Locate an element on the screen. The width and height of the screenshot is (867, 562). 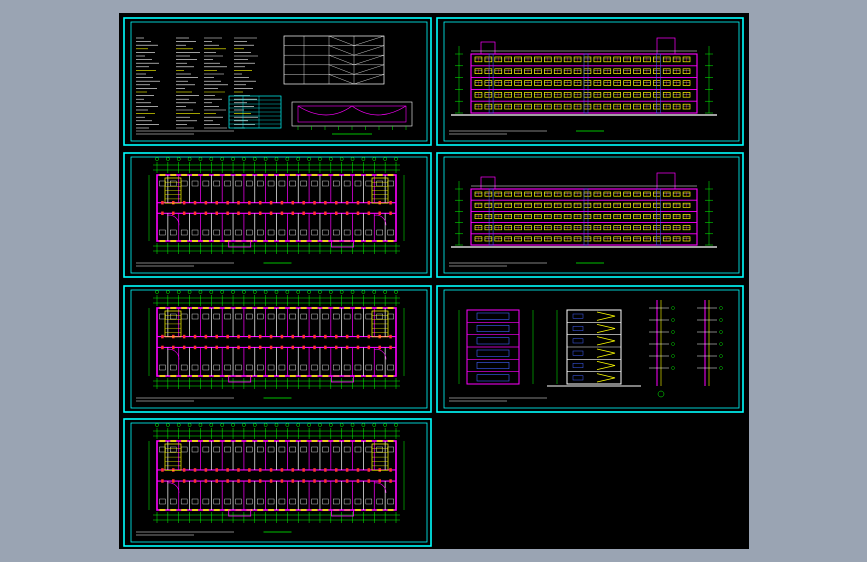
sheet-general-notes is located at coordinates (277, 81).